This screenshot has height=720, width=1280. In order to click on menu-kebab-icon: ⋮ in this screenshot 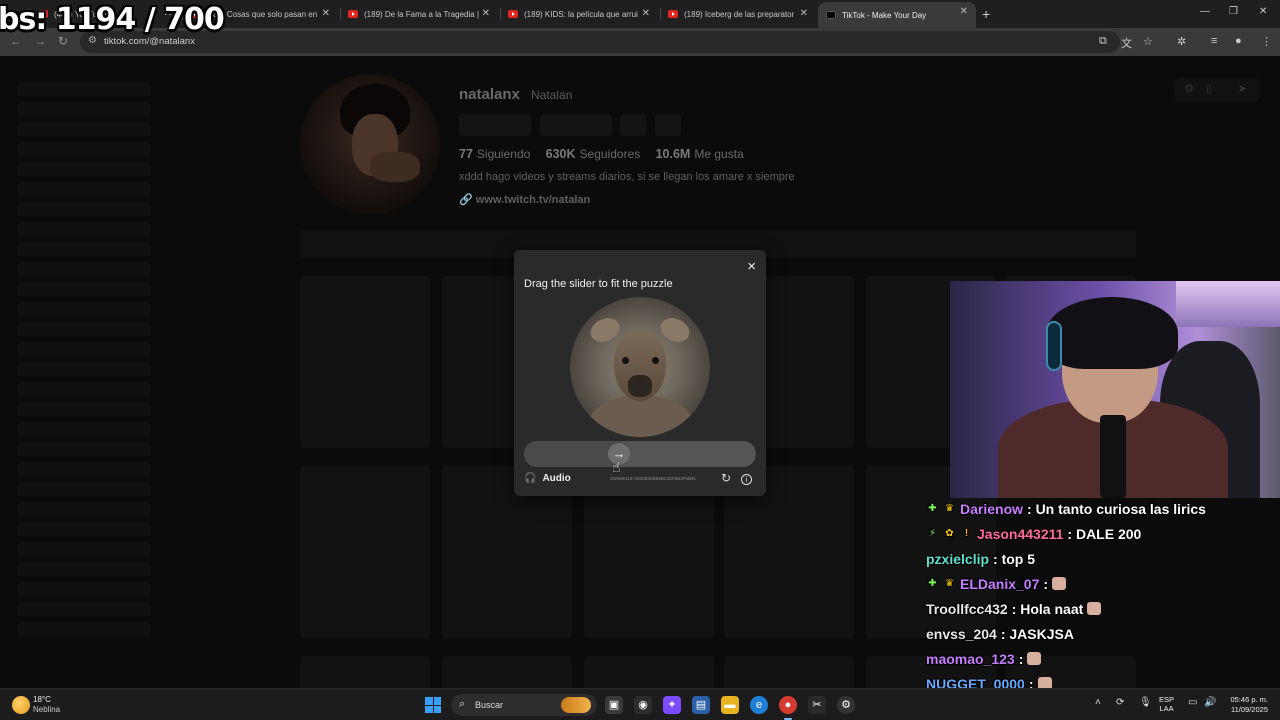, I will do `click(1266, 41)`.